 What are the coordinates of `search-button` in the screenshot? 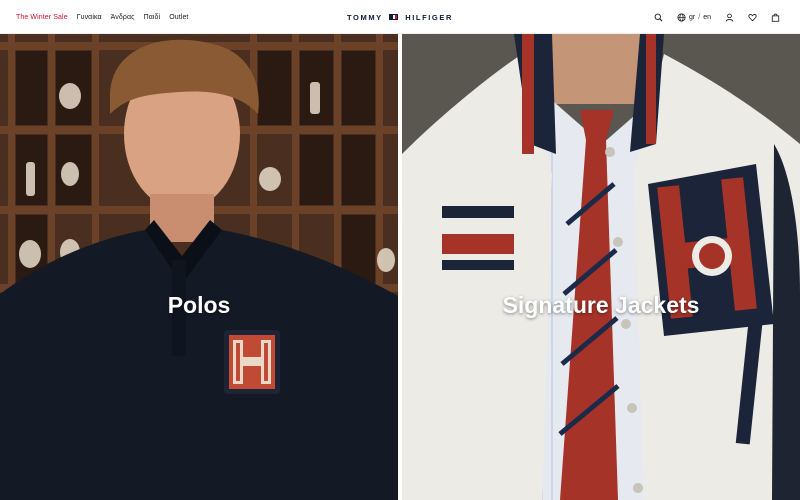 It's located at (658, 17).